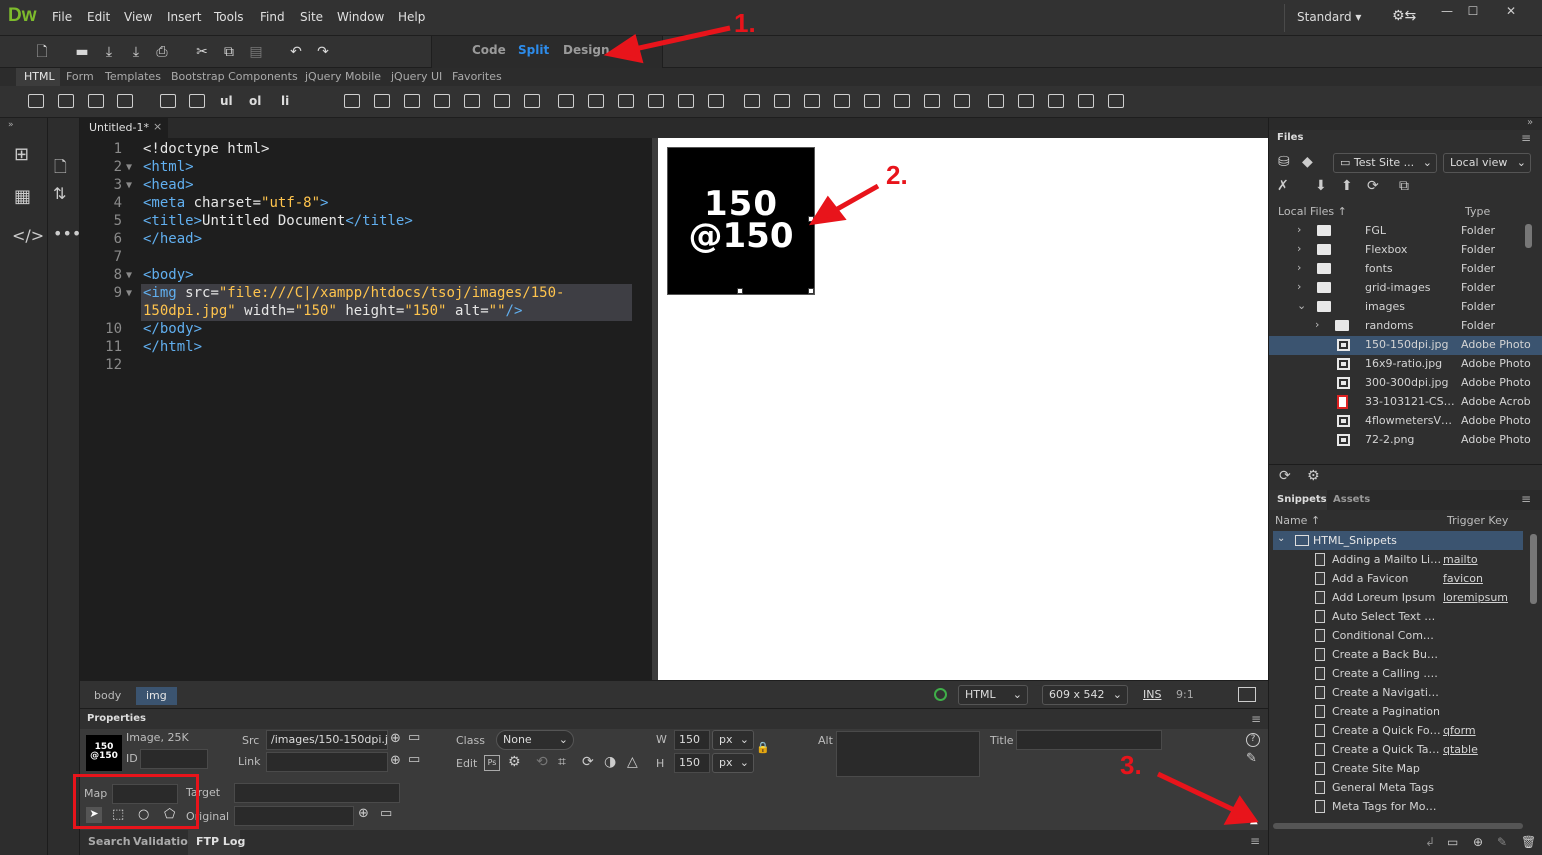 Image resolution: width=1542 pixels, height=855 pixels. What do you see at coordinates (11, 125) in the screenshot?
I see `expand-icon: »` at bounding box center [11, 125].